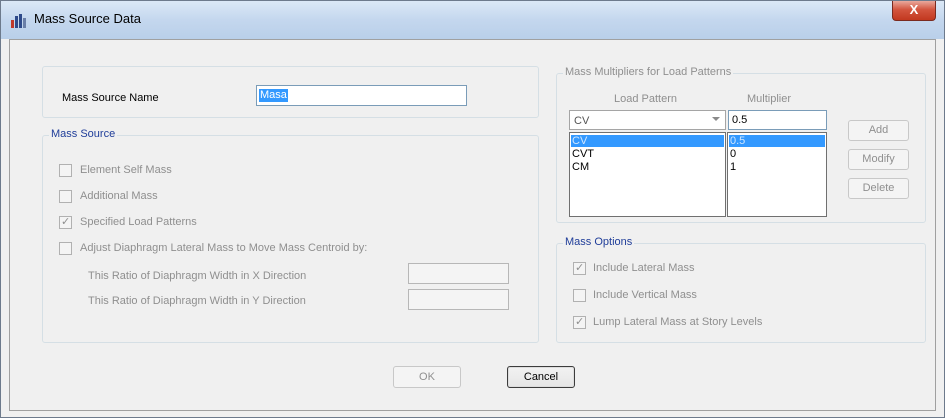 The width and height of the screenshot is (945, 418). Describe the element at coordinates (458, 273) in the screenshot. I see `ratio-x-input` at that location.